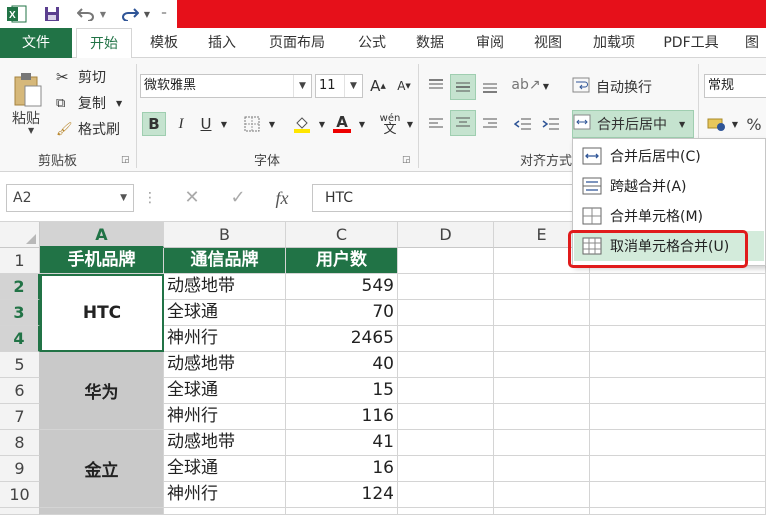 The height and width of the screenshot is (515, 766). What do you see at coordinates (754, 124) in the screenshot?
I see `percent-button: %` at bounding box center [754, 124].